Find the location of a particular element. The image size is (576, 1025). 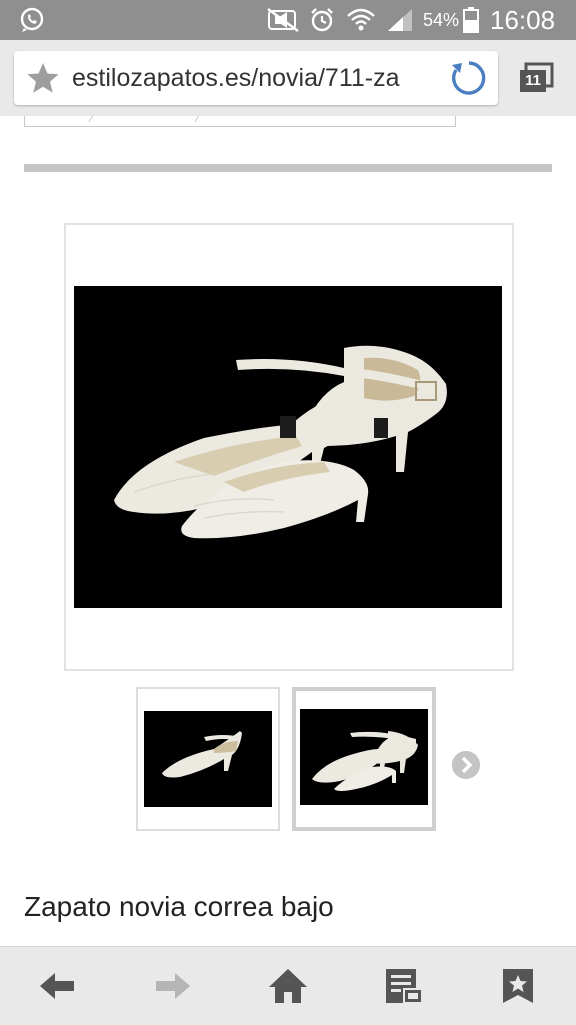

signal-icon is located at coordinates (400, 20).